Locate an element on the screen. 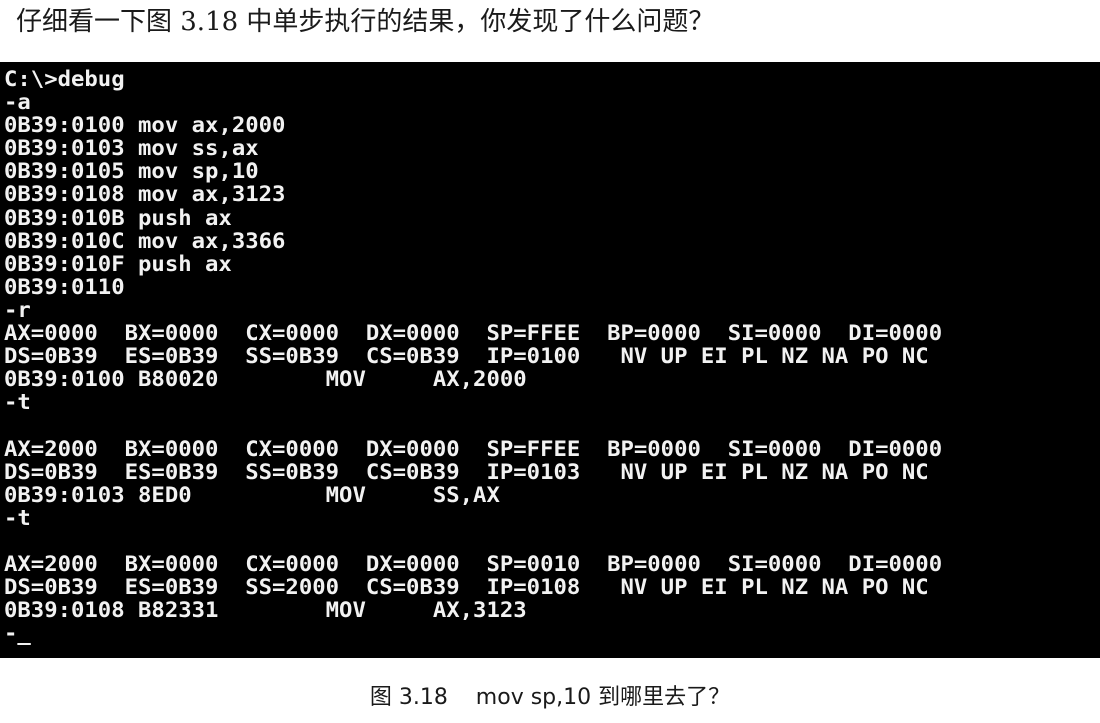  console-line: 0B39:0100 mov ax,2000 is located at coordinates (145, 125).